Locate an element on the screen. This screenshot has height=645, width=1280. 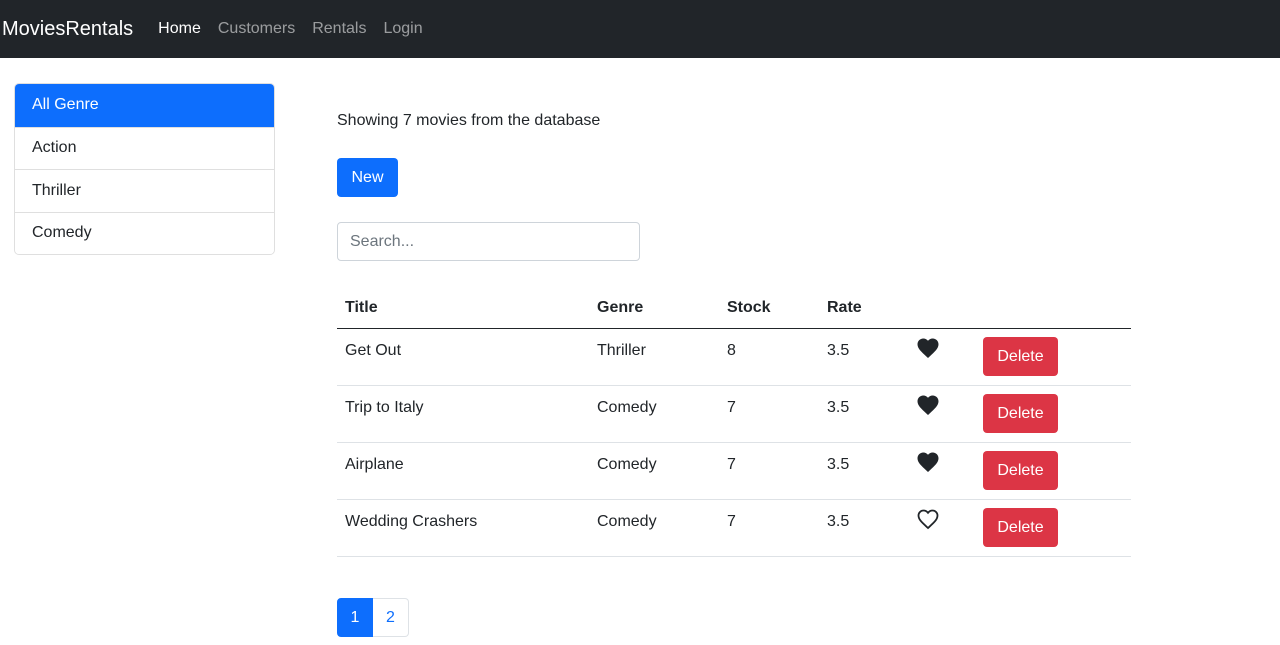
pagination: 1 2 is located at coordinates (373, 617).